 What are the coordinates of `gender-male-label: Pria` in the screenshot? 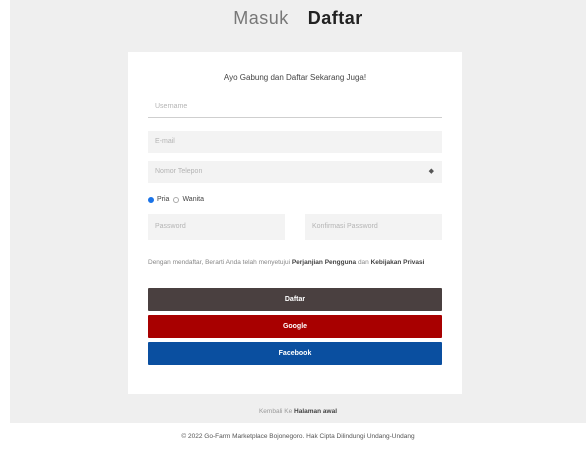 It's located at (163, 199).